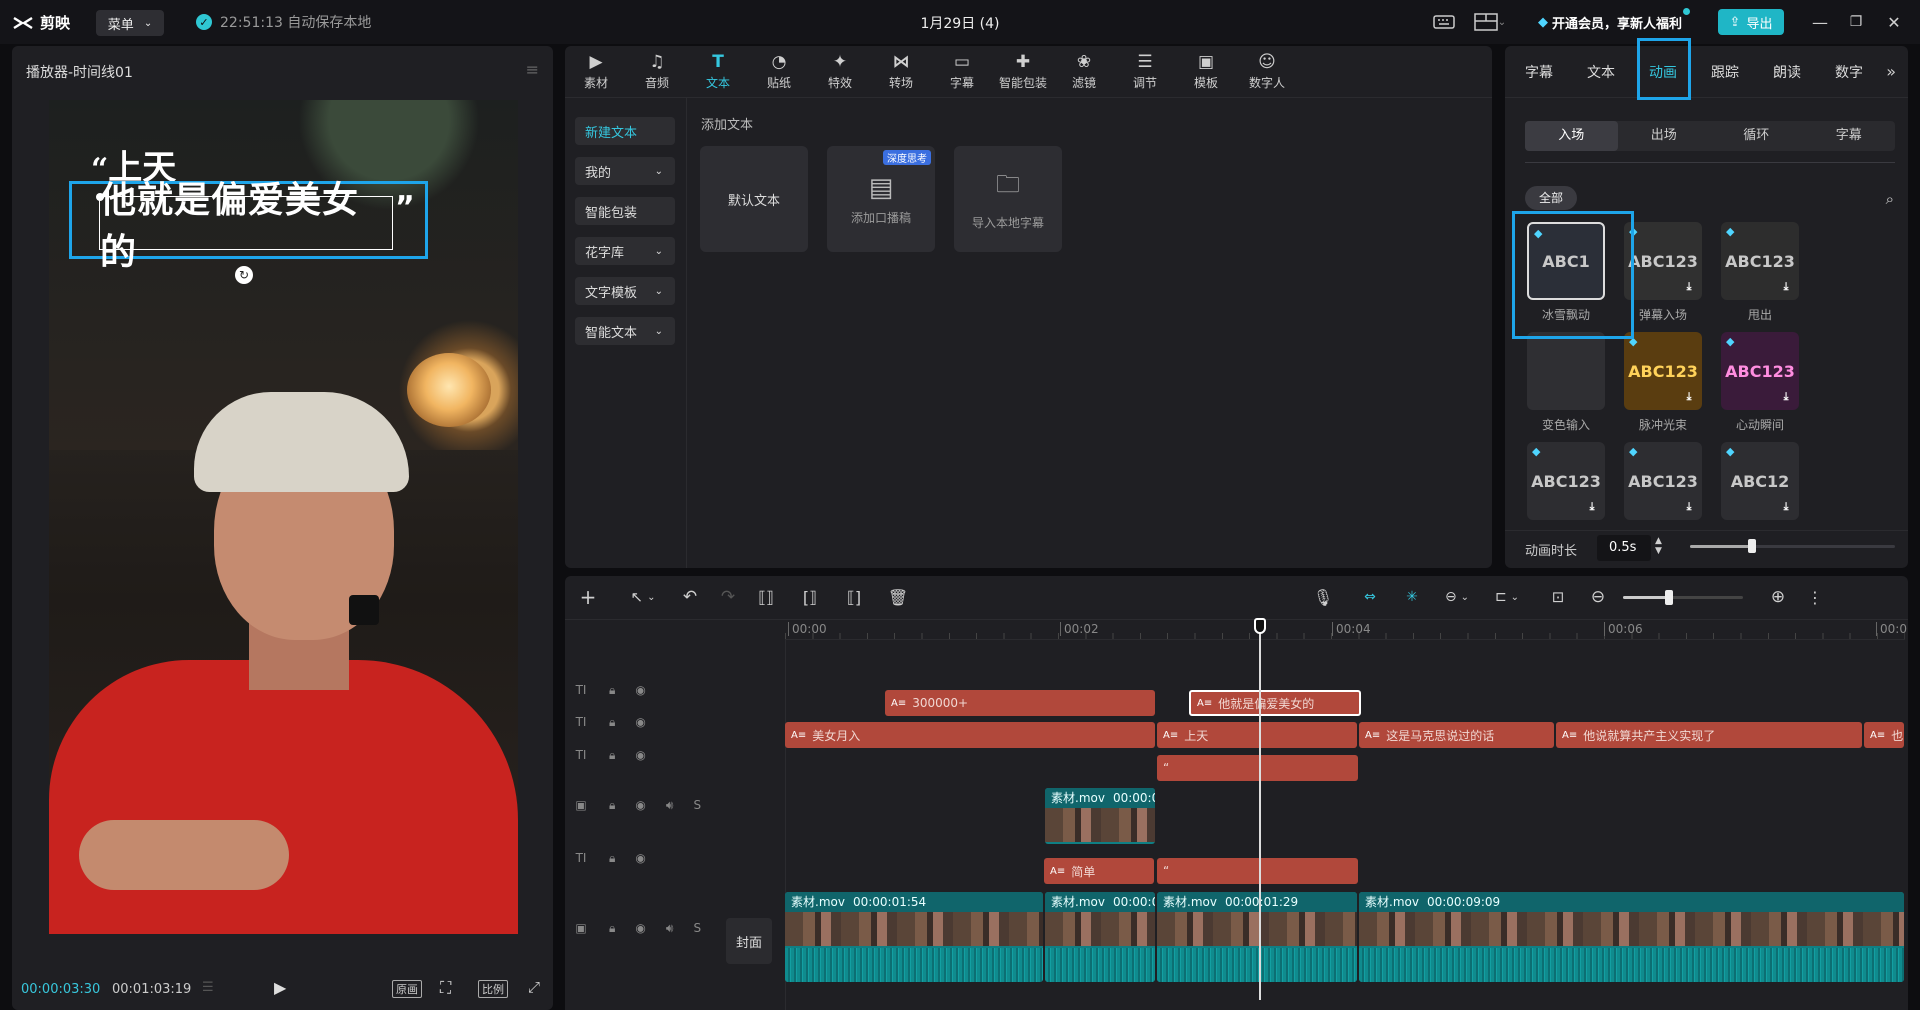 This screenshot has height=1010, width=1920. What do you see at coordinates (749, 941) in the screenshot?
I see `cover-button: 封面` at bounding box center [749, 941].